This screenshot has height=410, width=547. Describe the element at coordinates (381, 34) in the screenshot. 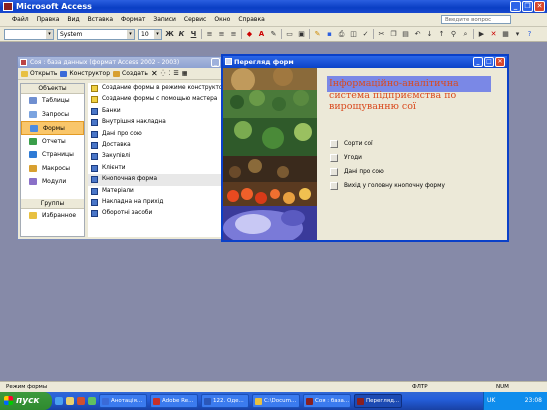

I see `cut-icon: ✂` at that location.